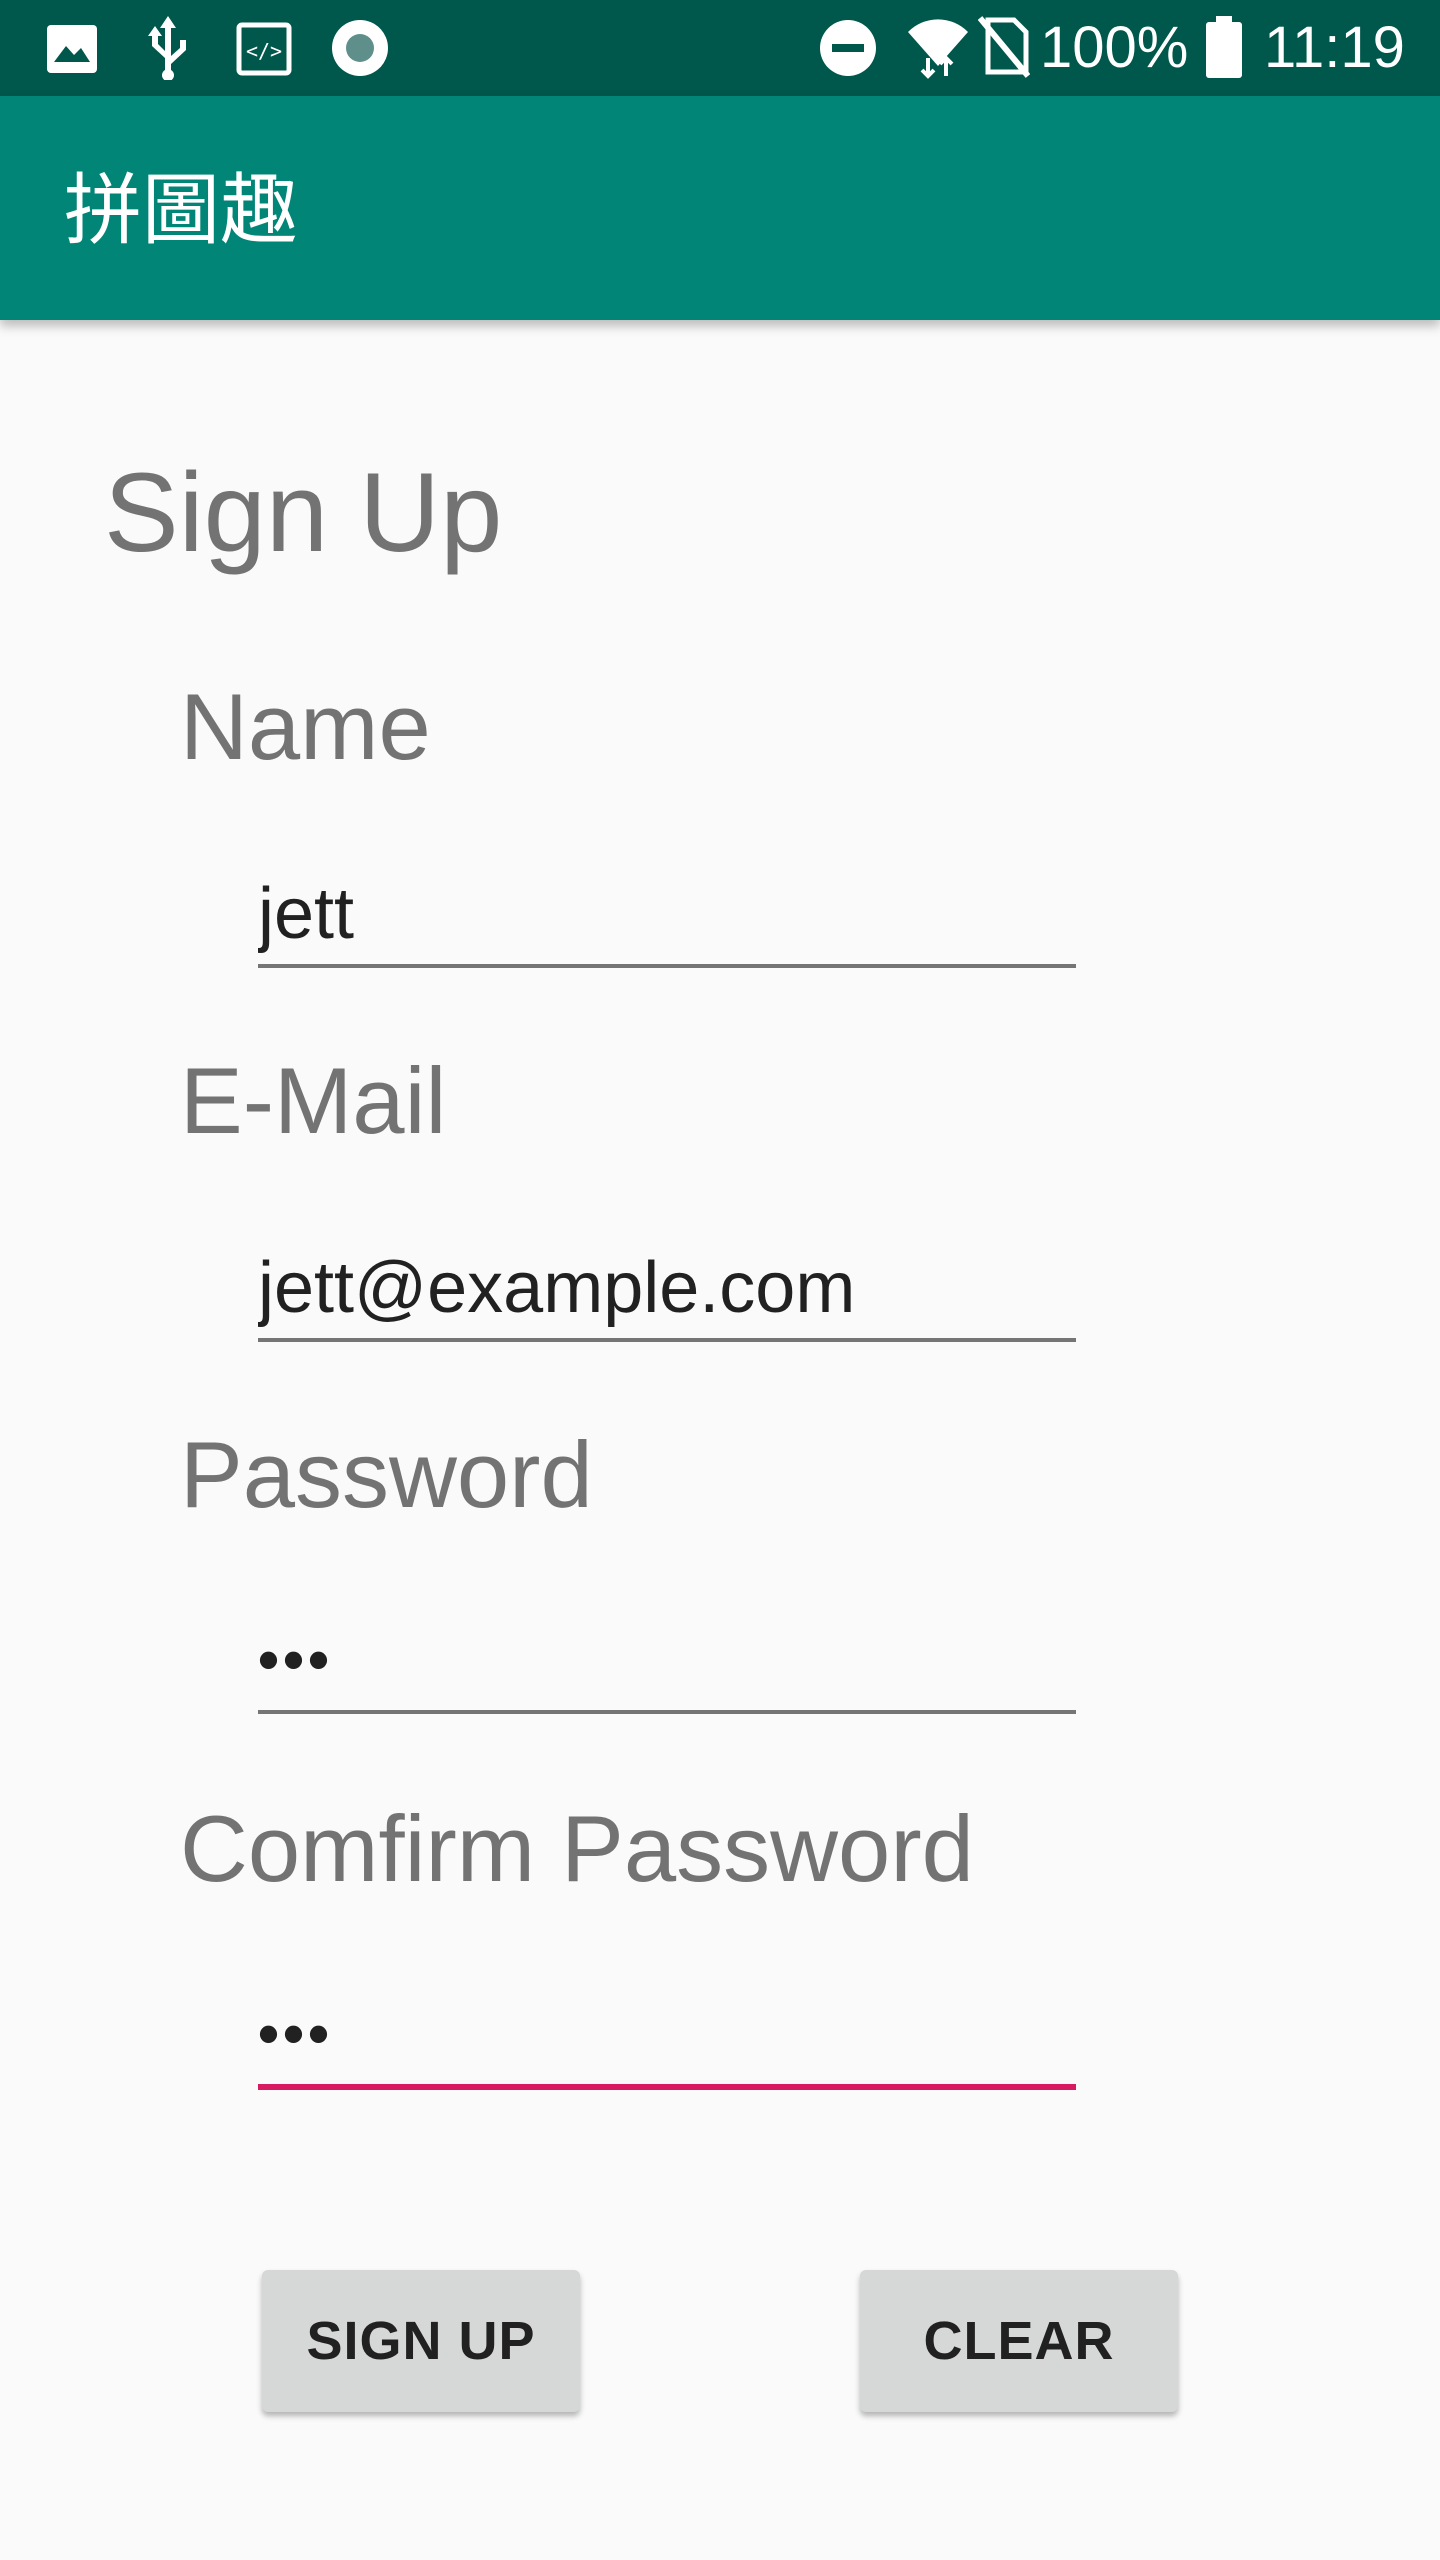  Describe the element at coordinates (386, 1474) in the screenshot. I see `password-label: Password` at that location.